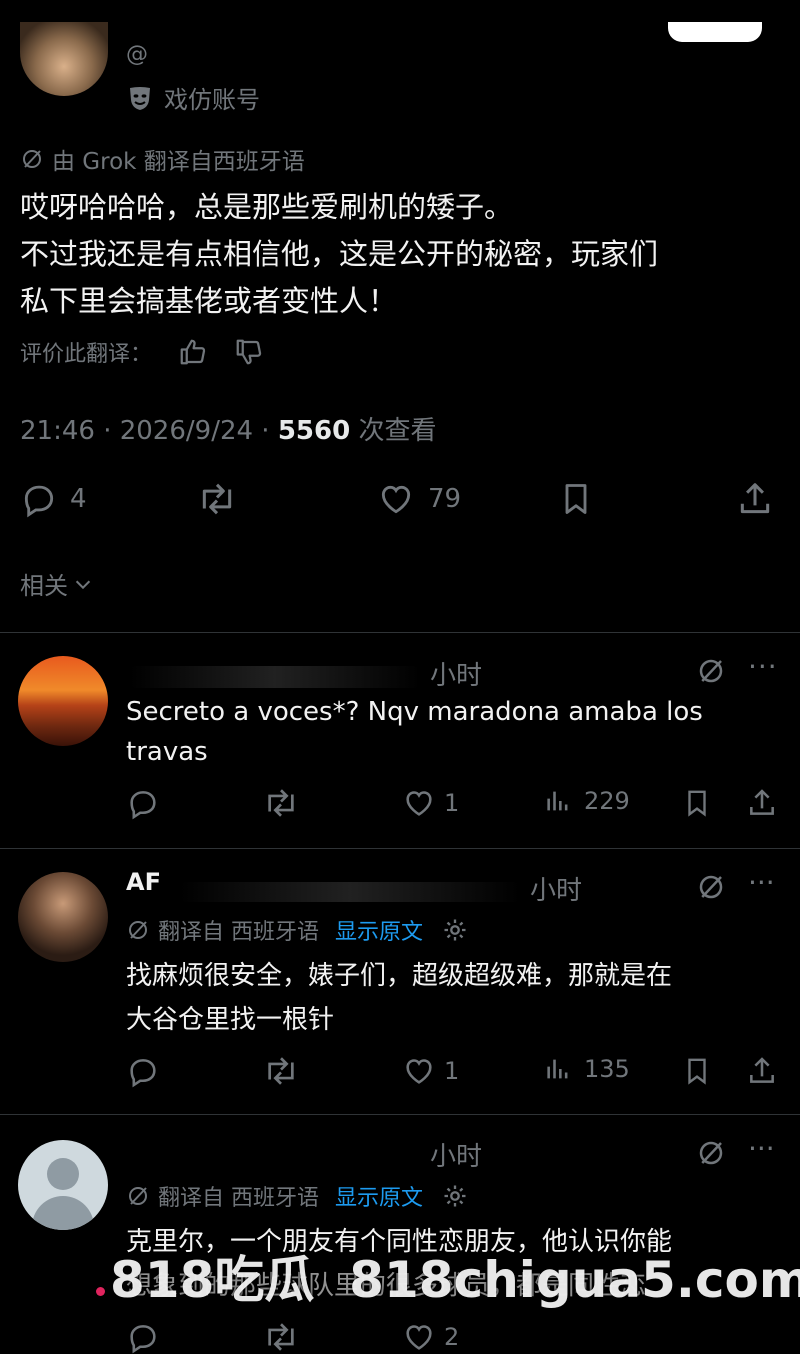 This screenshot has height=1354, width=800. I want to click on watermark-dot, so click(100, 1291).